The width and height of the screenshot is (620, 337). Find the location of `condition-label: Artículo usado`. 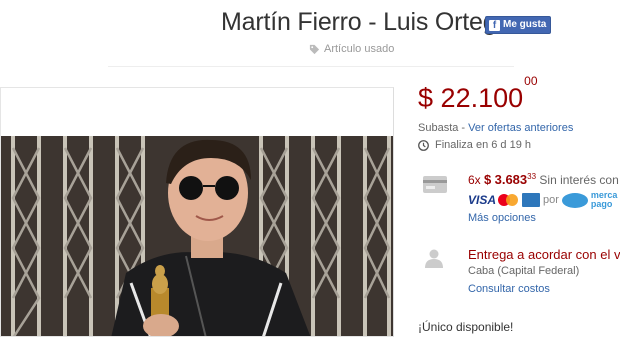

condition-label: Artículo usado is located at coordinates (359, 49).